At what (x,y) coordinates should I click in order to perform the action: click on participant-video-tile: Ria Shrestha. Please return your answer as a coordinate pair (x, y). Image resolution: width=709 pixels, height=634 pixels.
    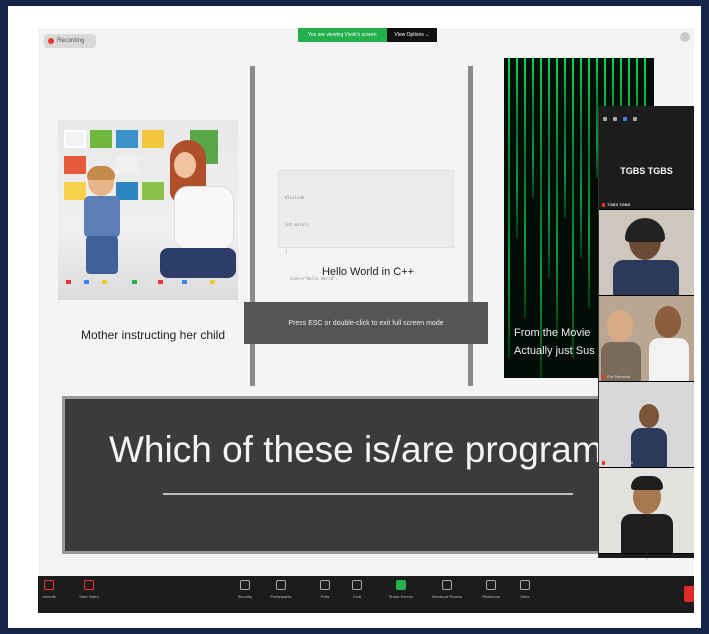
    Looking at the image, I should click on (646, 339).